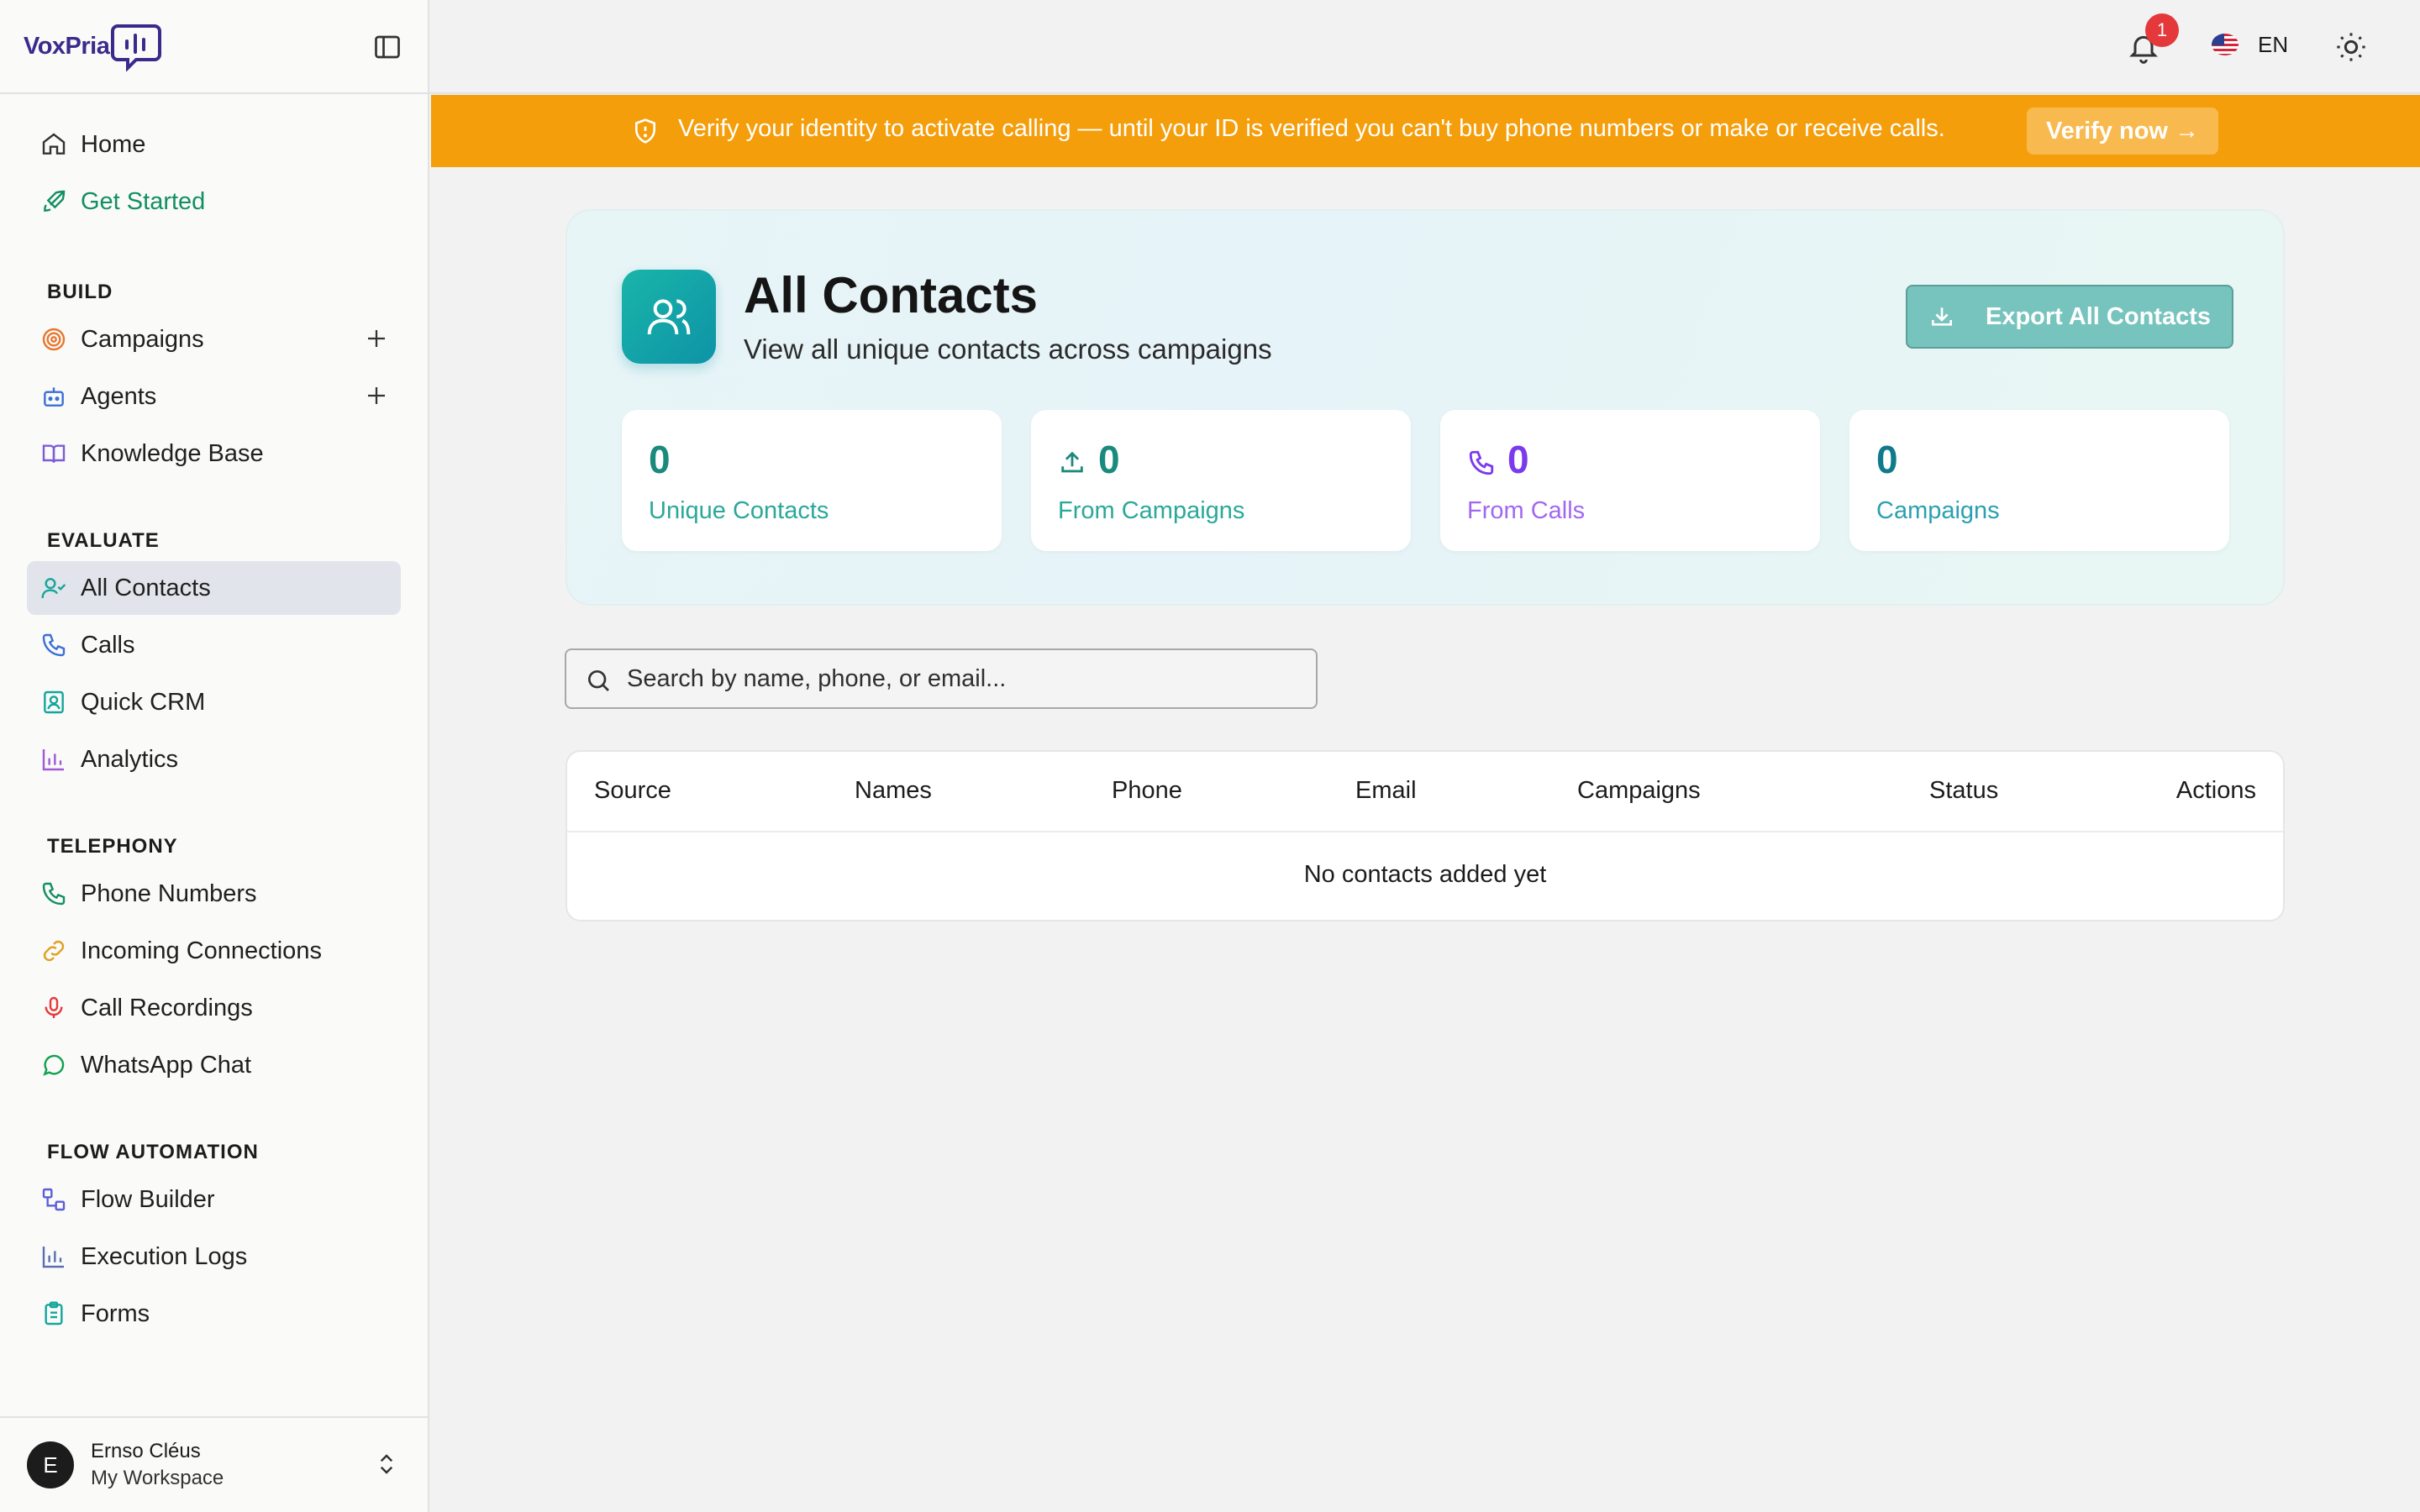  I want to click on shield-alert-icon, so click(645, 131).